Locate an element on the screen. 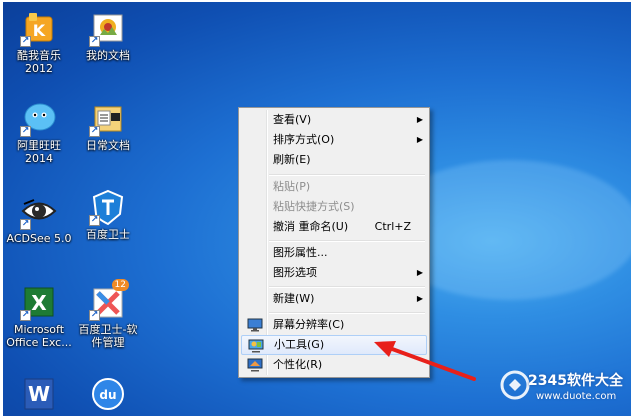  desktop-icon-acdsee: ↗ ACDSee 5.0 is located at coordinates (39, 218).